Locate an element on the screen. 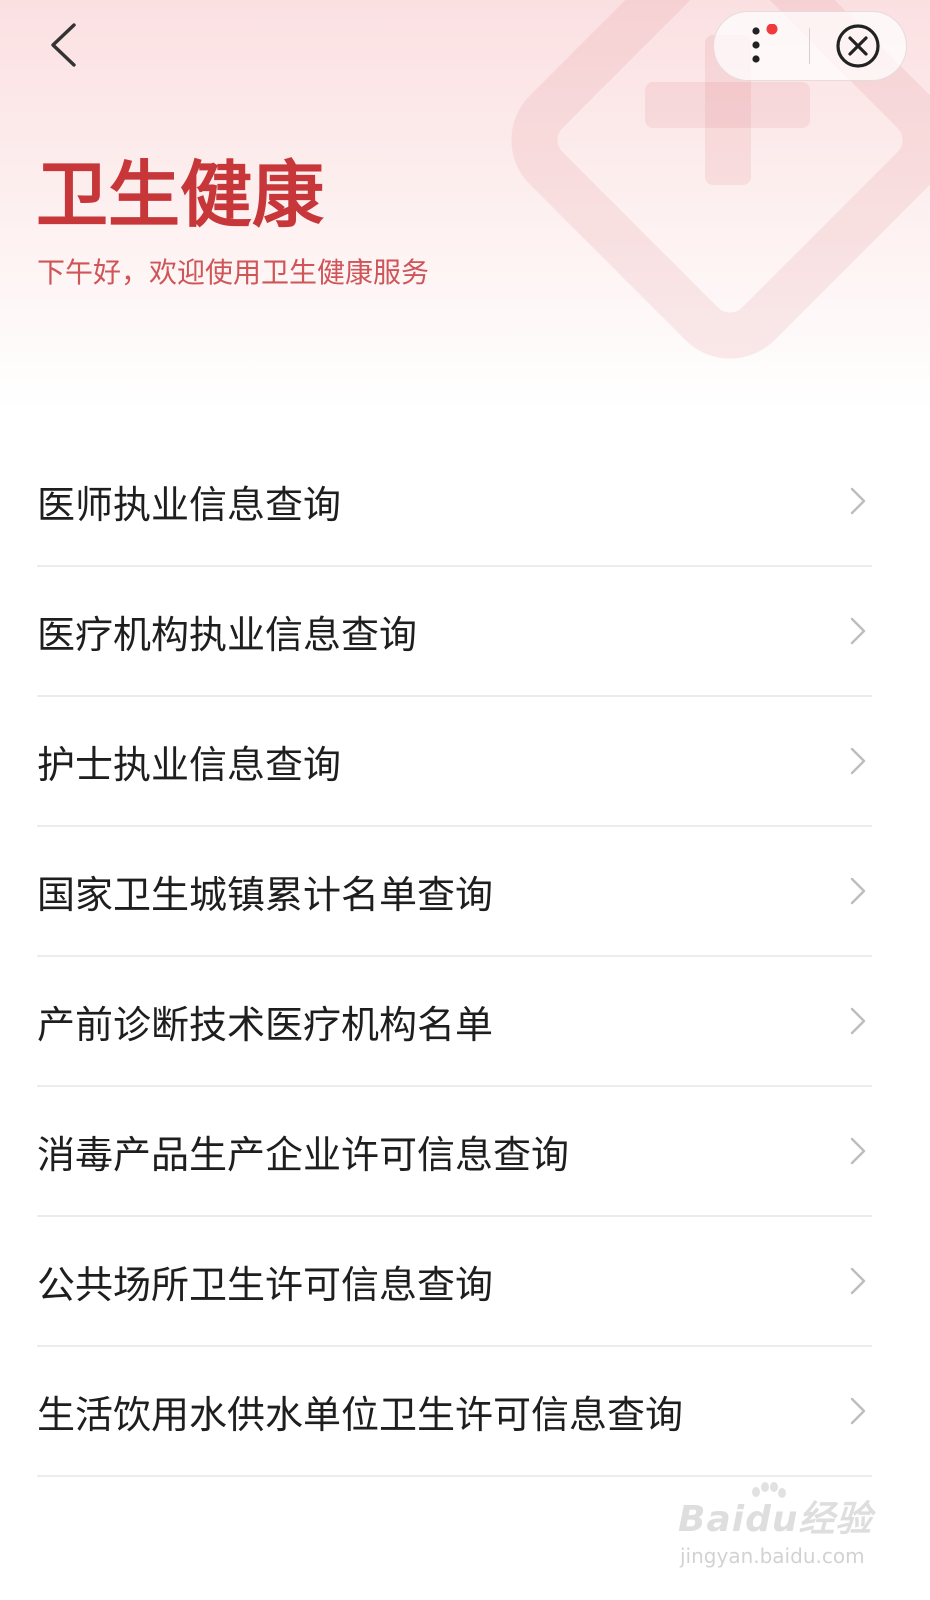 The width and height of the screenshot is (930, 1600). close-button is located at coordinates (858, 46).